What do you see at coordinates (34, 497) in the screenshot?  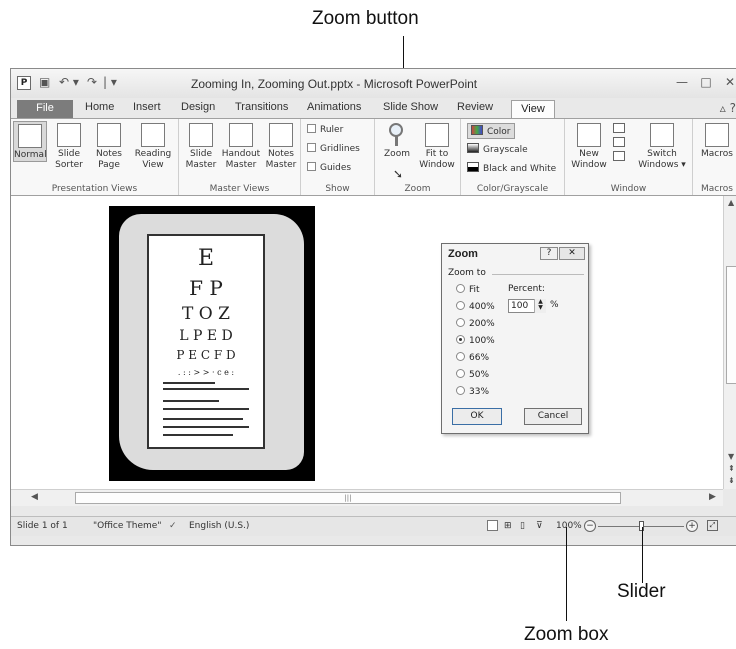 I see `scroll-left-icon: ◀` at bounding box center [34, 497].